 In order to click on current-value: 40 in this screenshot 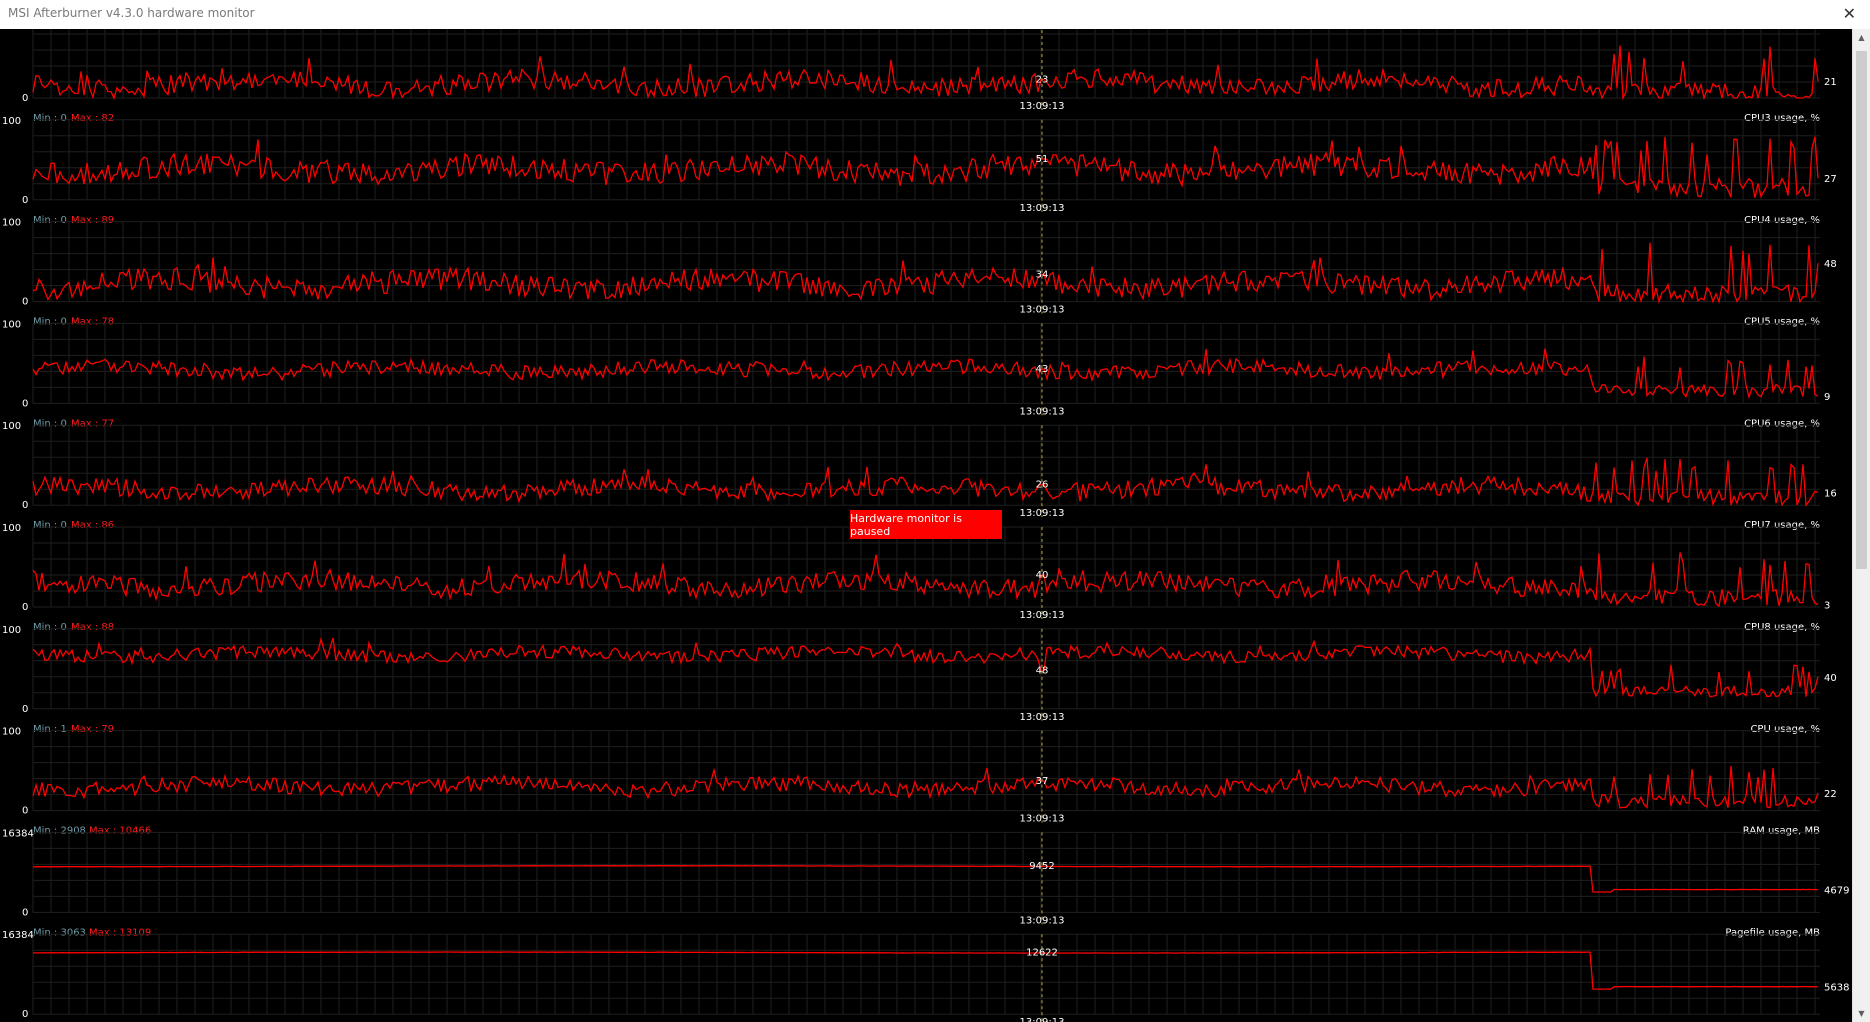, I will do `click(1830, 678)`.